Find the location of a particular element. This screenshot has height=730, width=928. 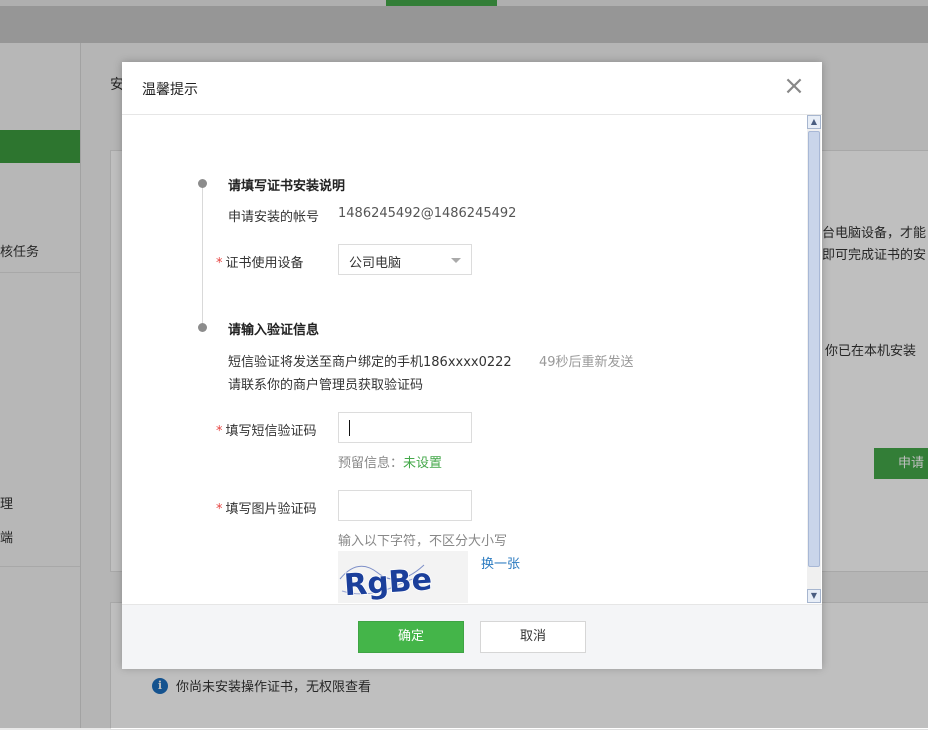

reserved-info: 预留信息：未设置 is located at coordinates (390, 461).